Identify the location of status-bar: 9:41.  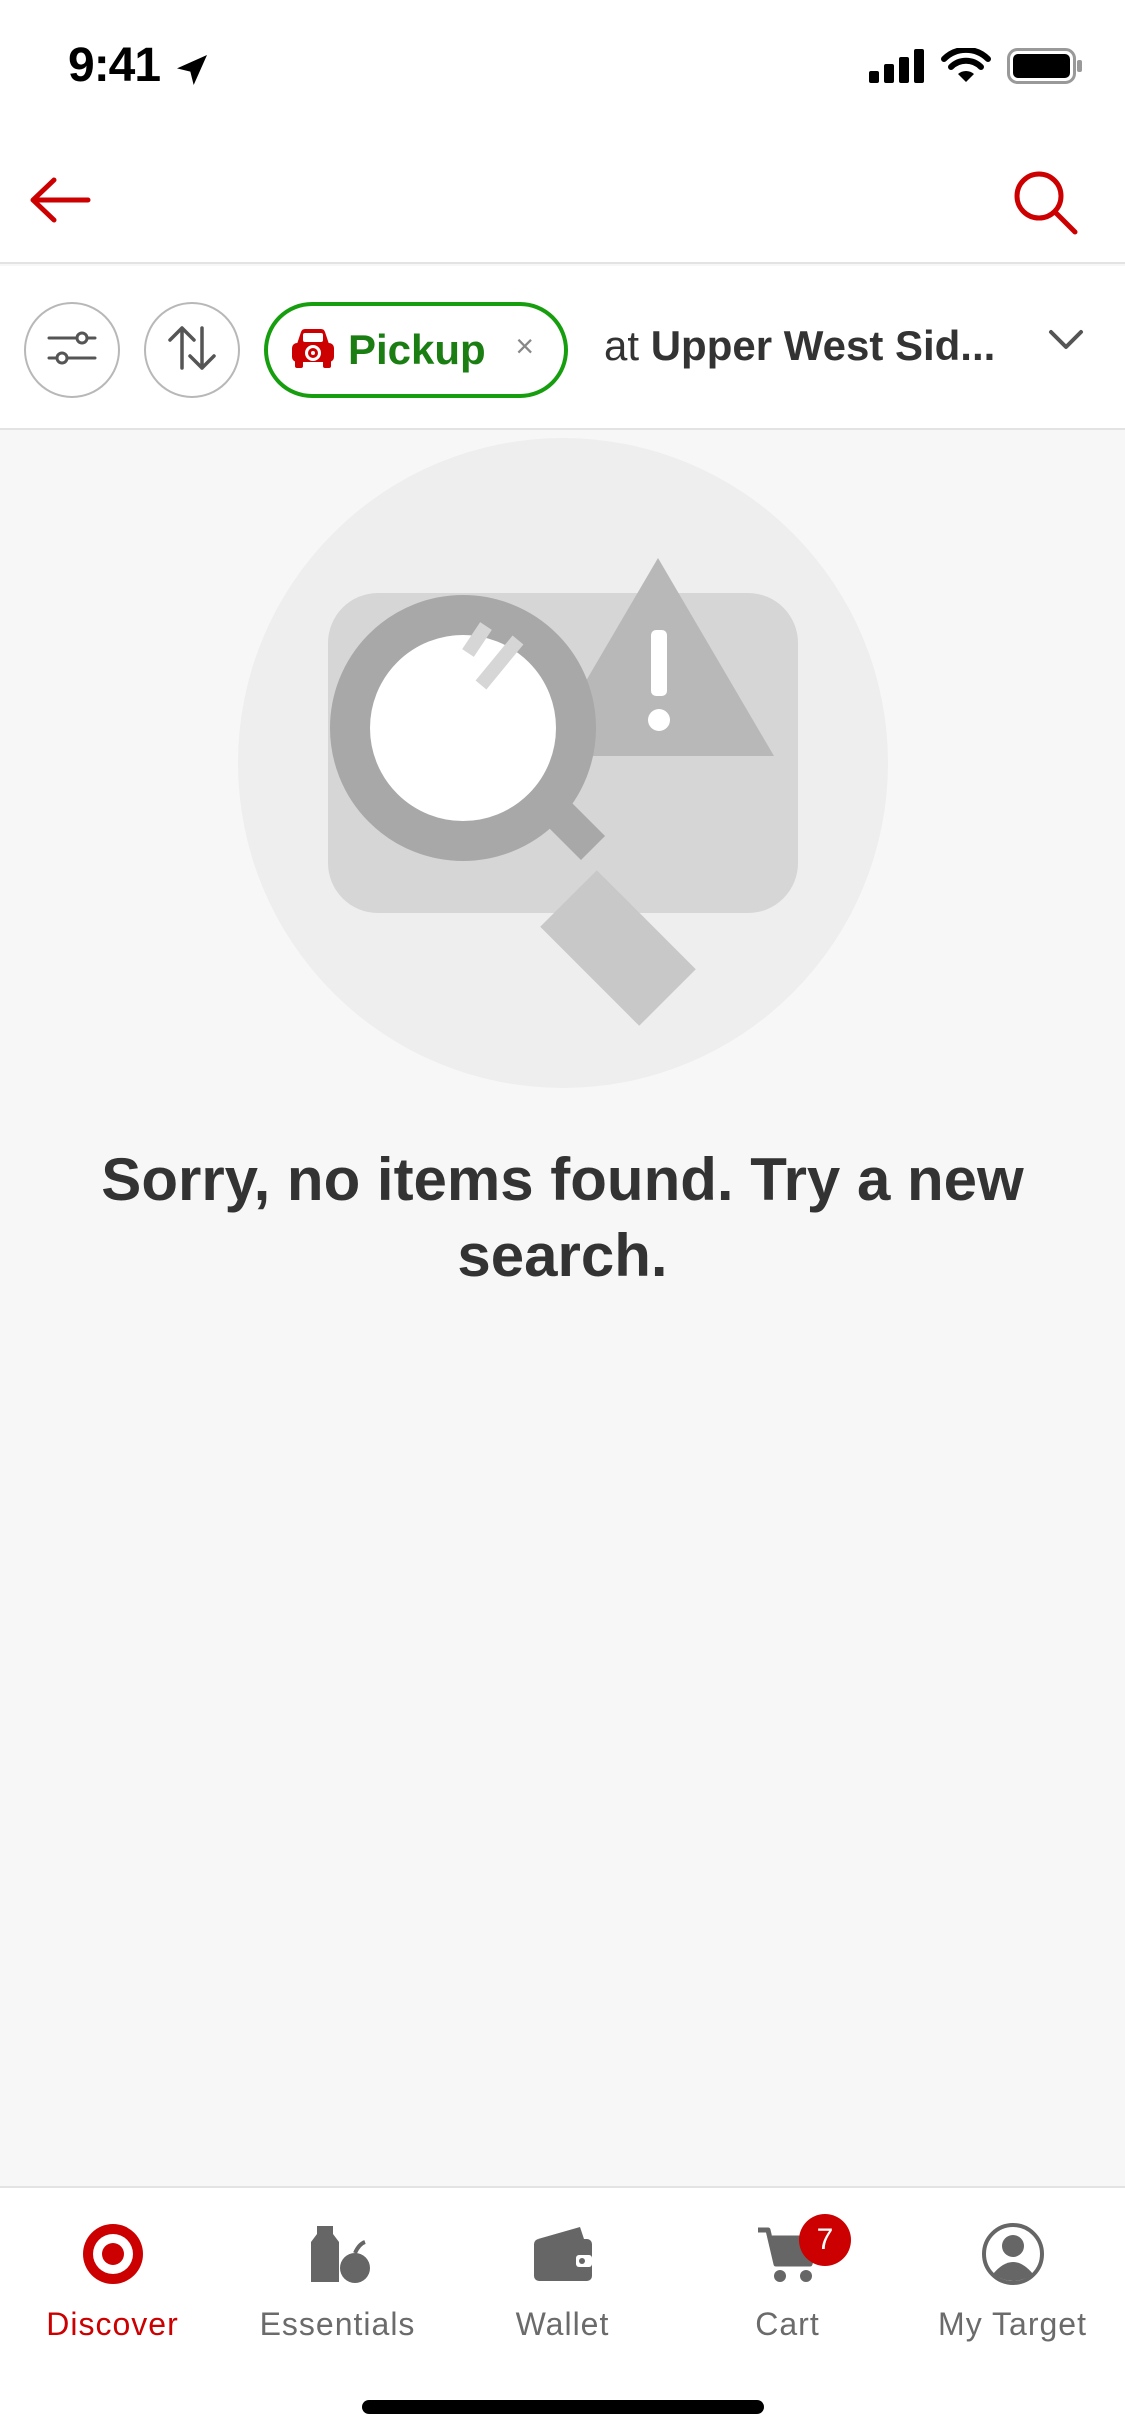
(562, 70).